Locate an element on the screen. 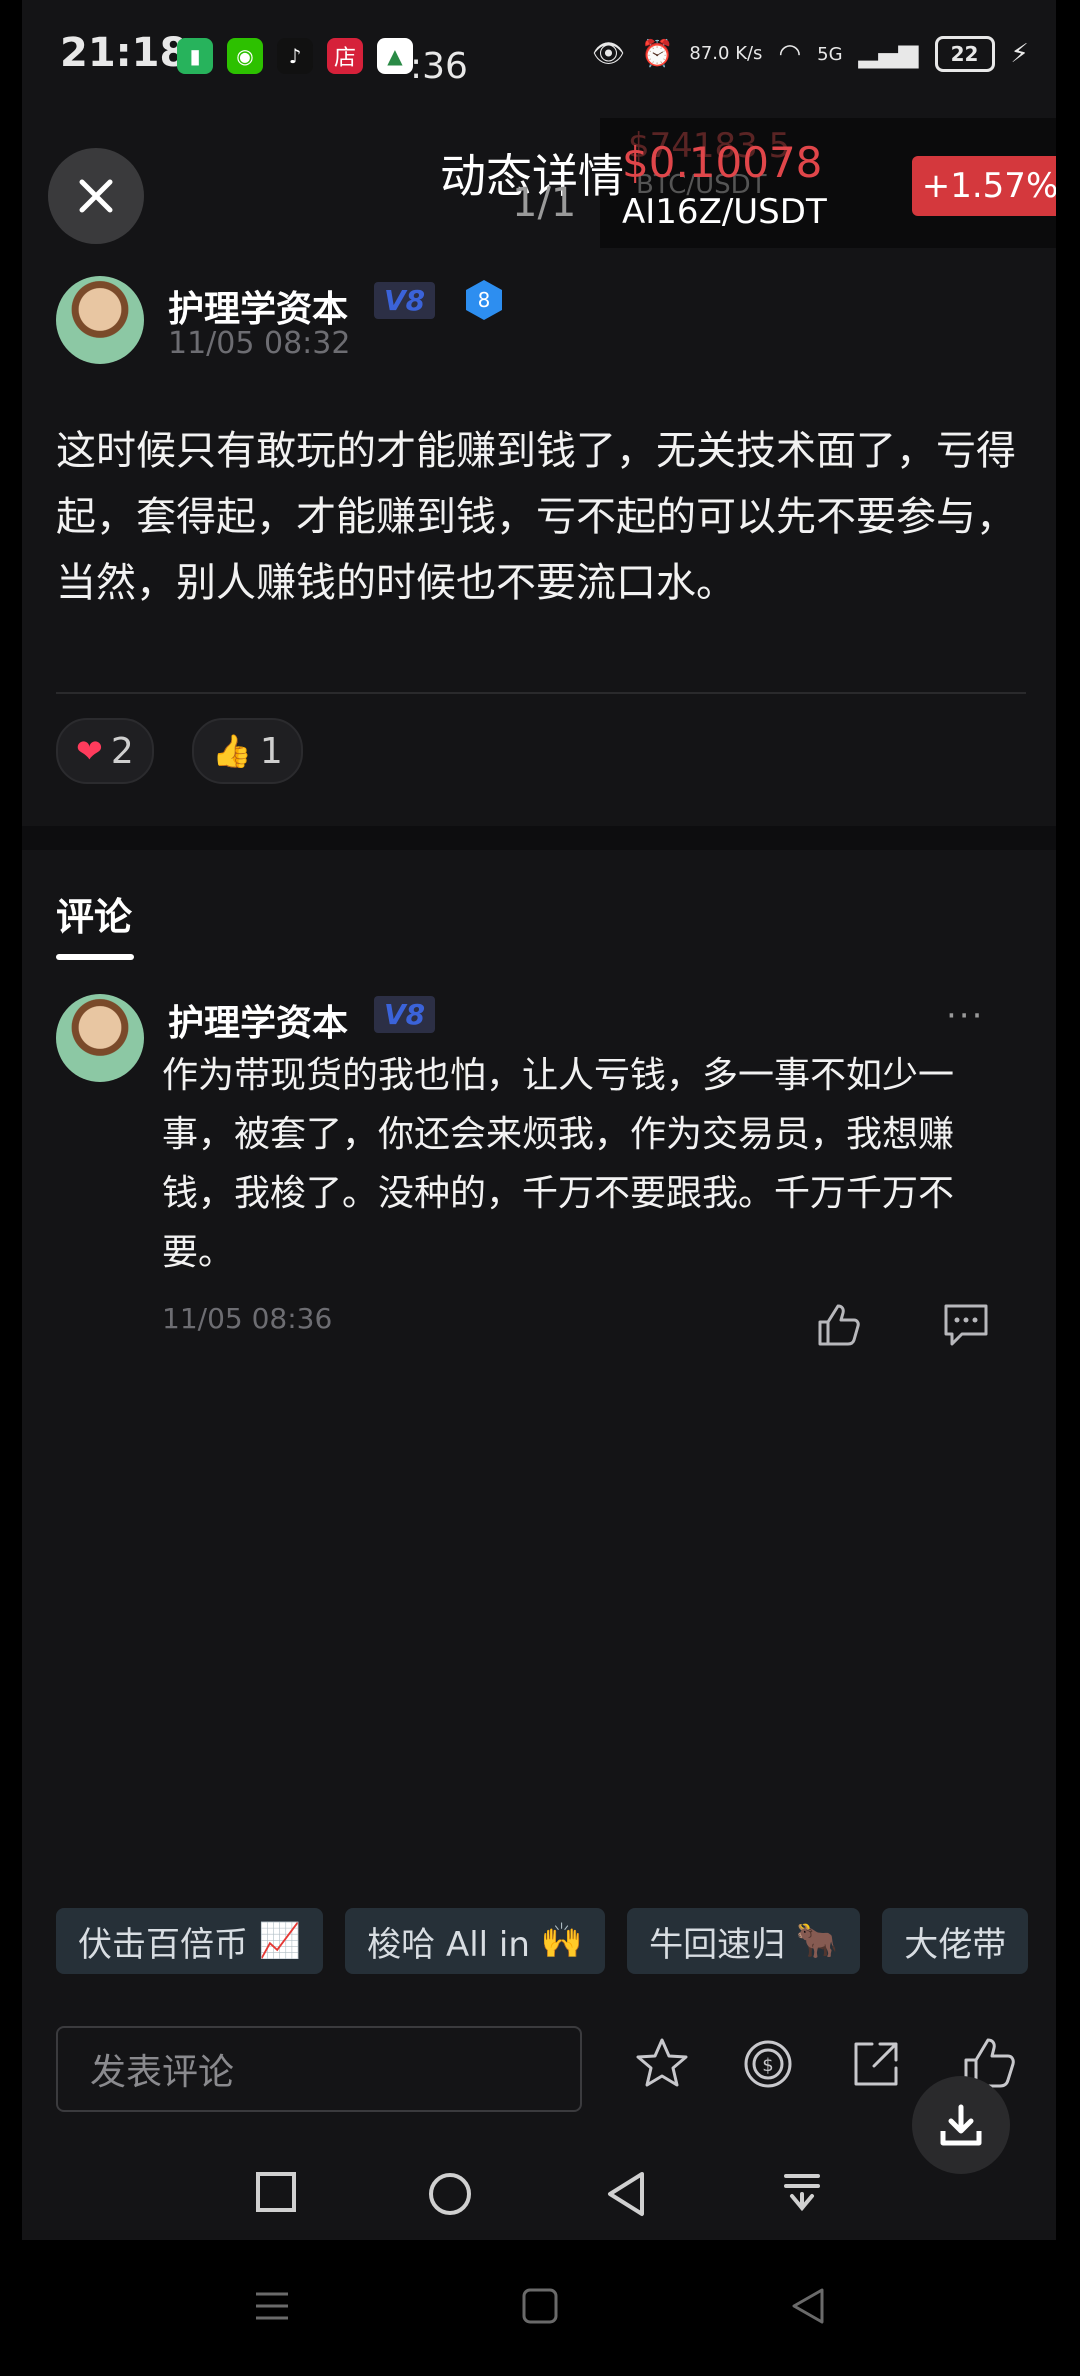  share-icon is located at coordinates (876, 2064).